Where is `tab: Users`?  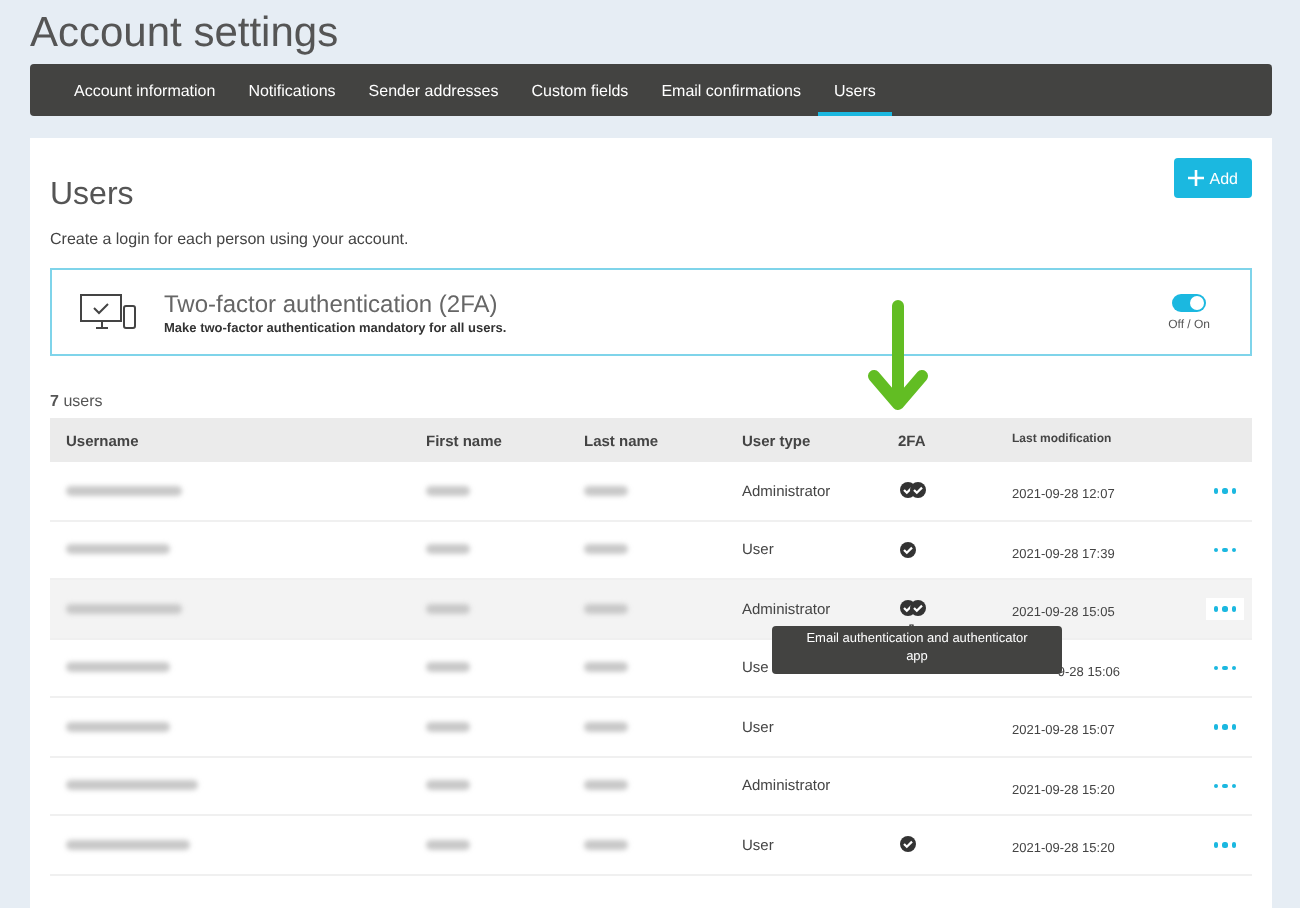
tab: Users is located at coordinates (855, 90).